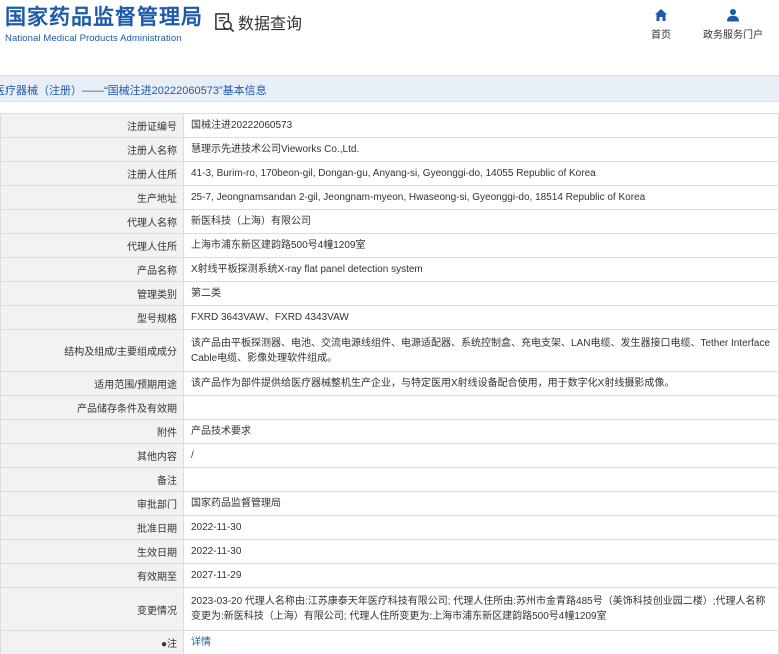  Describe the element at coordinates (389, 88) in the screenshot. I see `breadcrumb-bar: 医疗器械（注册）——“国械注进20222060573”基本信息` at that location.